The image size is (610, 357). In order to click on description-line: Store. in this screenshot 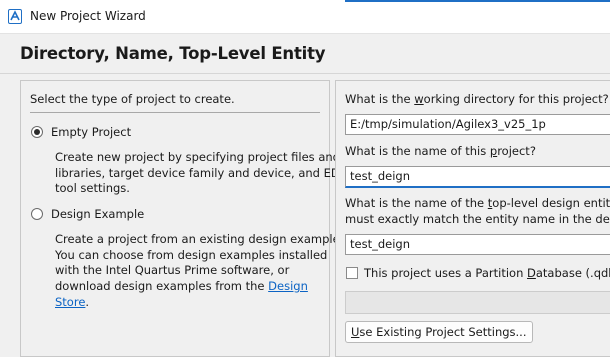, I will do `click(199, 303)`.